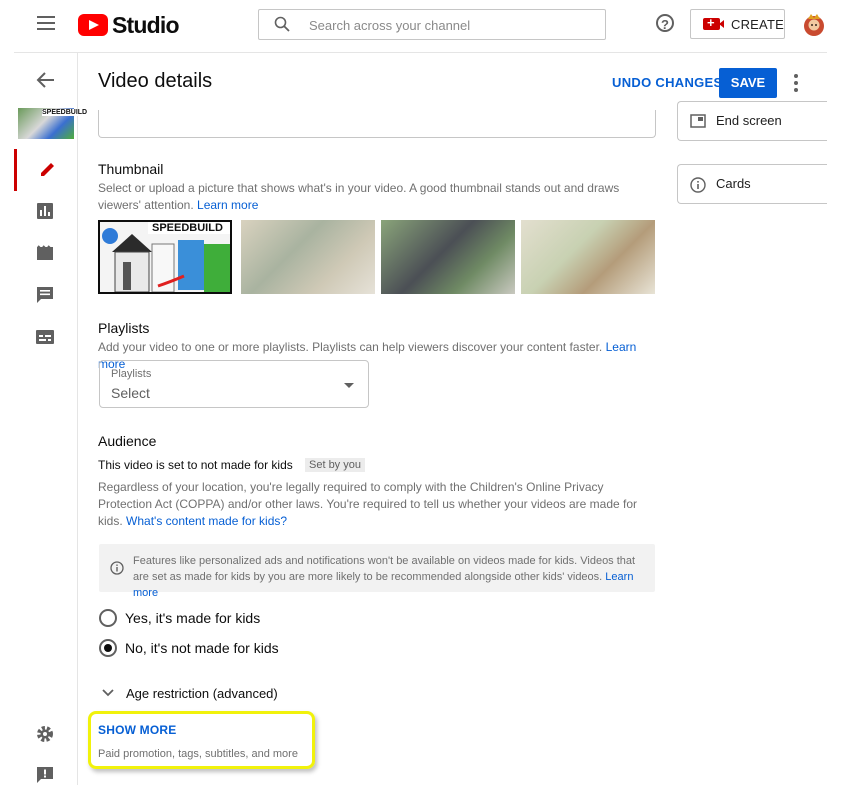 Image resolution: width=841 pixels, height=797 pixels. Describe the element at coordinates (206, 521) in the screenshot. I see `whats-content-made-for-kids-link: What's content made for kids?` at that location.